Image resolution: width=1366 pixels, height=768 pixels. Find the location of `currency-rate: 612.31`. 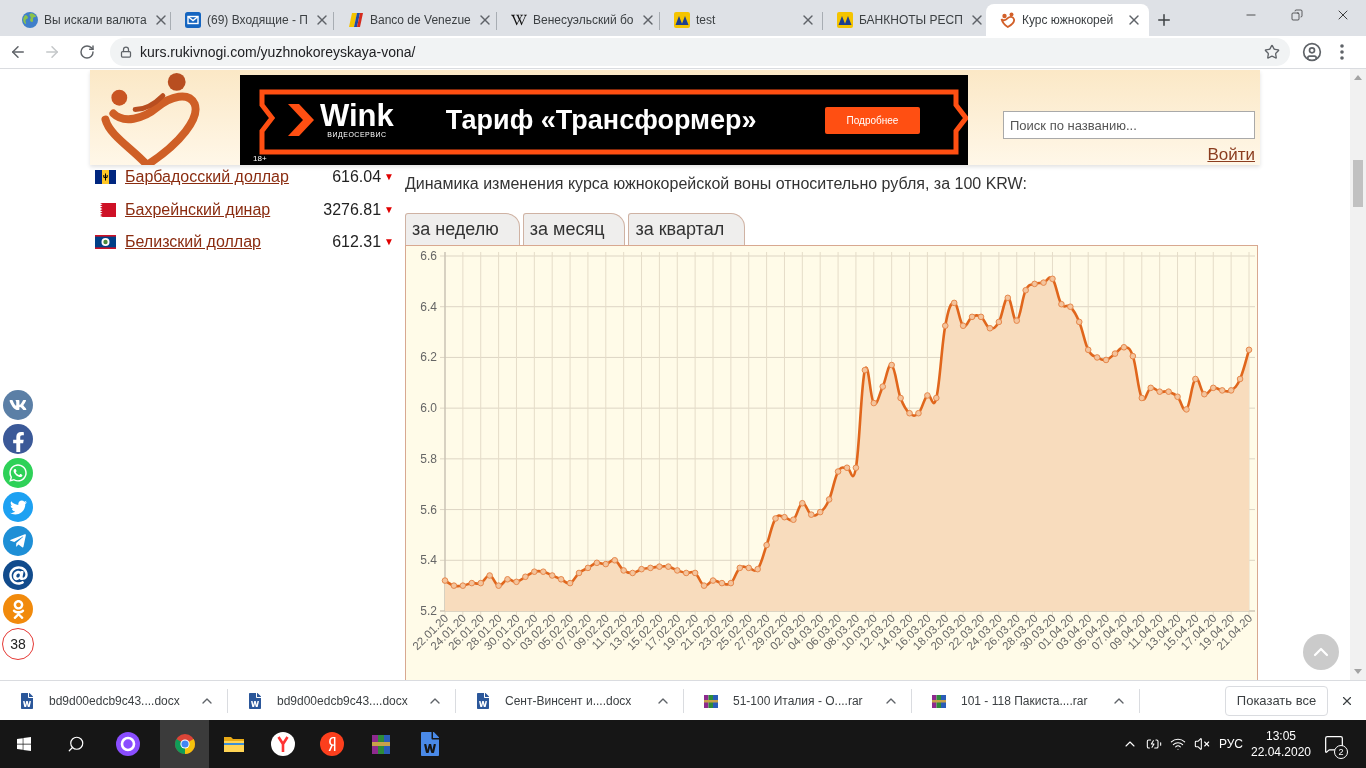

currency-rate: 612.31 is located at coordinates (357, 242).